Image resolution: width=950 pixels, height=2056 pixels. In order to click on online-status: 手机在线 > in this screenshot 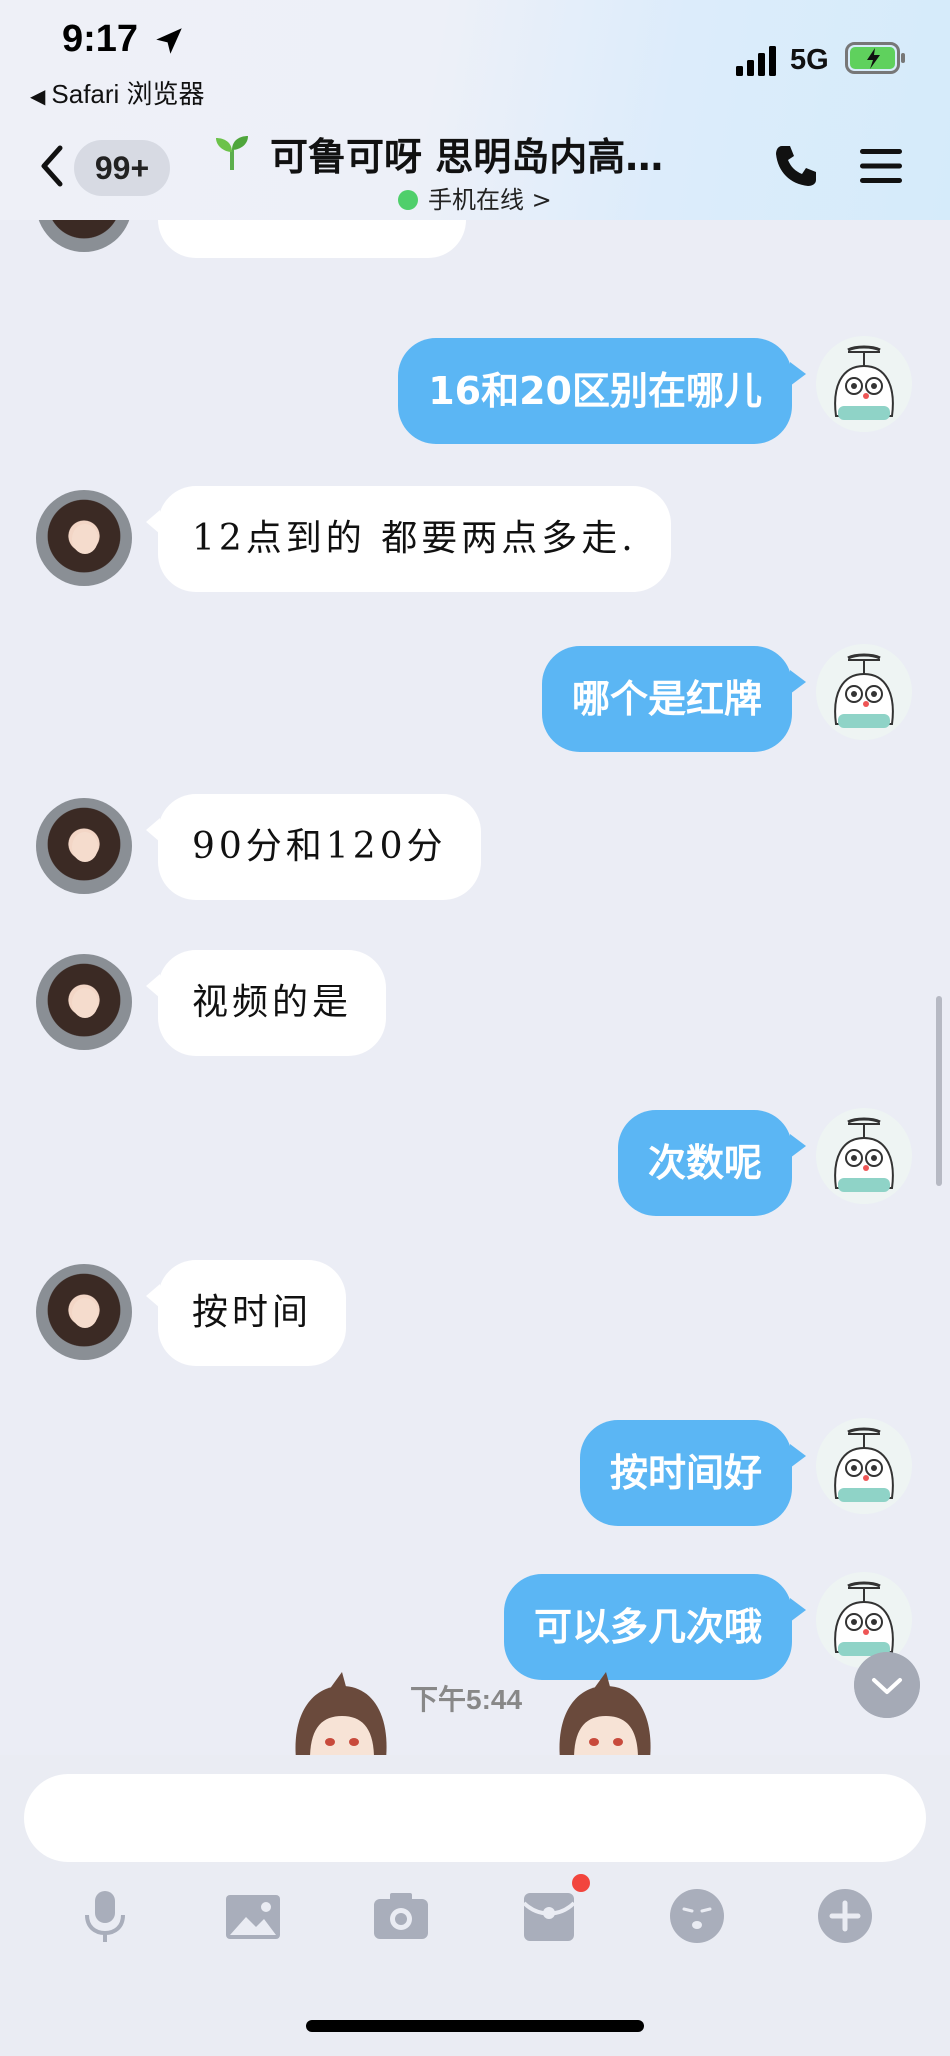, I will do `click(475, 197)`.